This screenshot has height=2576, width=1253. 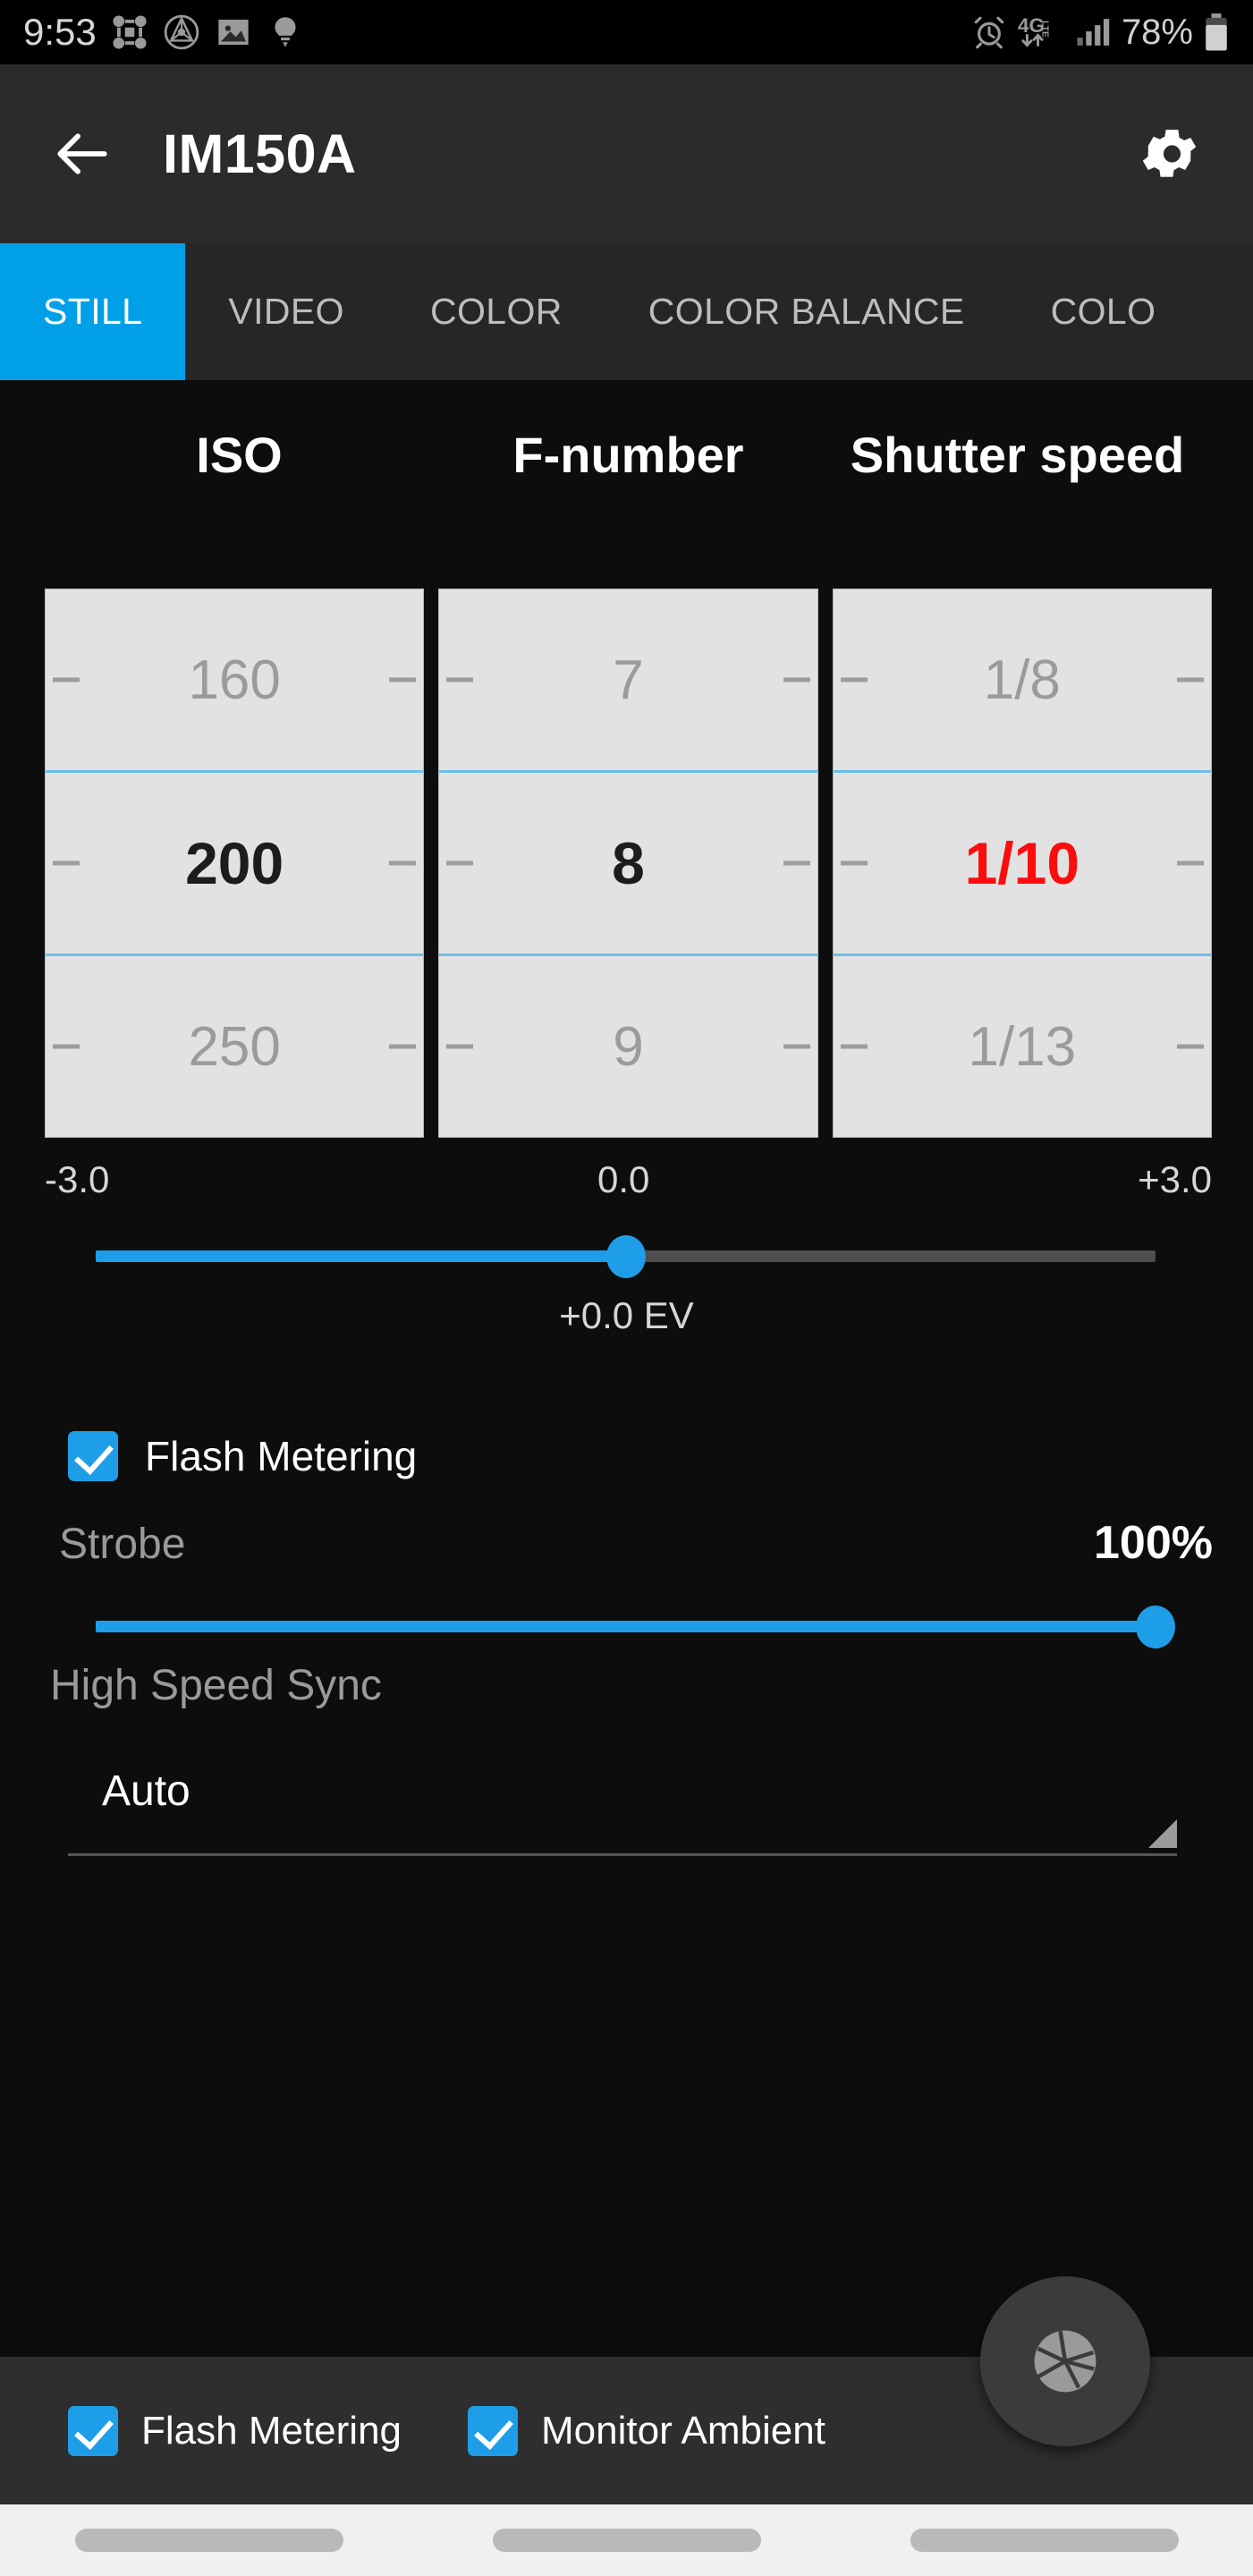 What do you see at coordinates (636, 1543) in the screenshot?
I see `strobe-row: Strobe 100%` at bounding box center [636, 1543].